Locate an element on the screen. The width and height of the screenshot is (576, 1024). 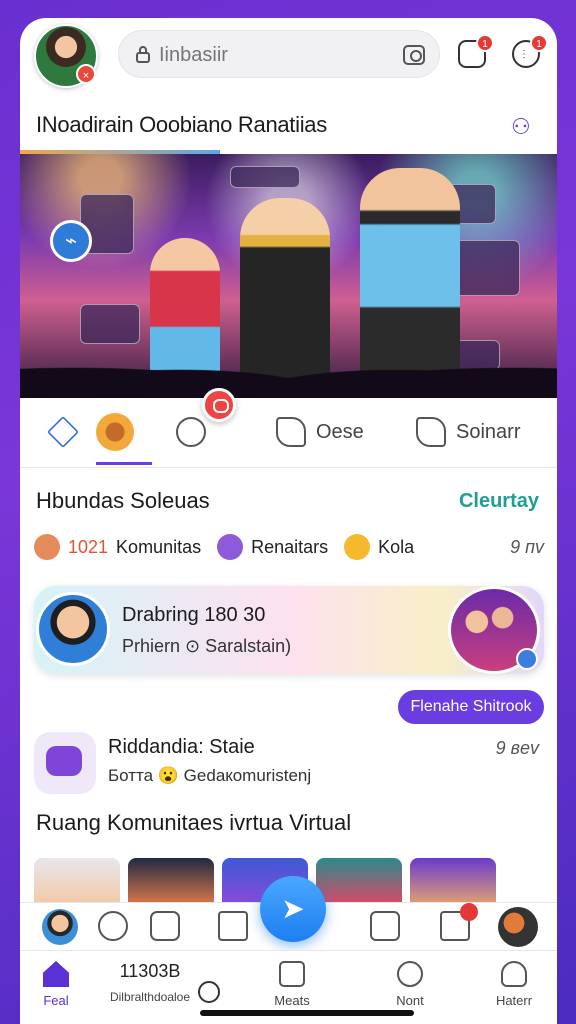
tab-oese: Oese is located at coordinates (320, 432).